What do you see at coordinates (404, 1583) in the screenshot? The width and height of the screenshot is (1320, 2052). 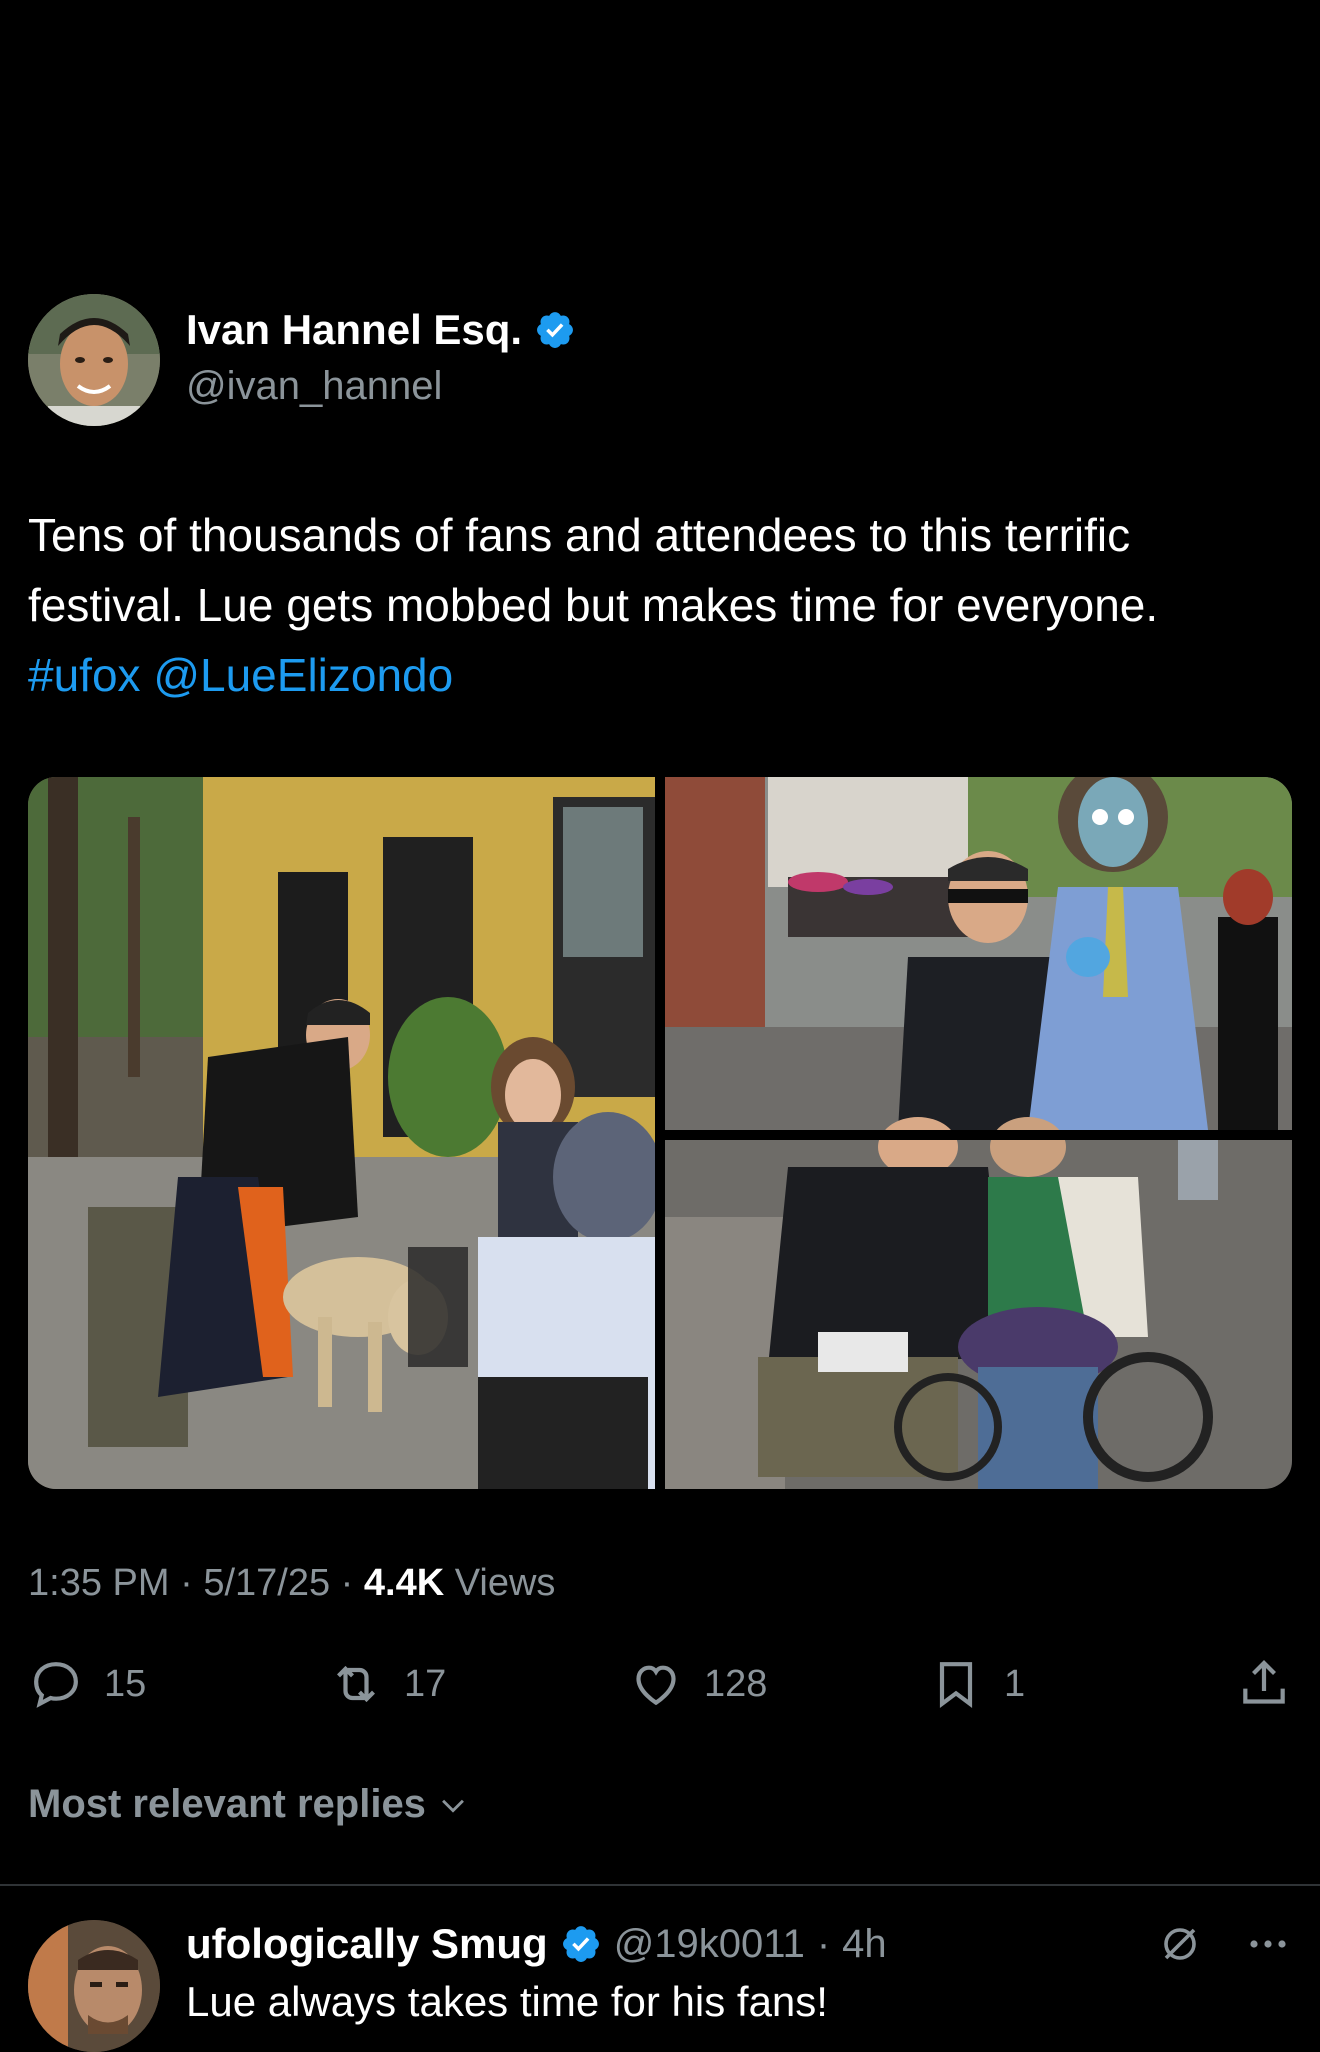 I see `views-count: 4.4K` at bounding box center [404, 1583].